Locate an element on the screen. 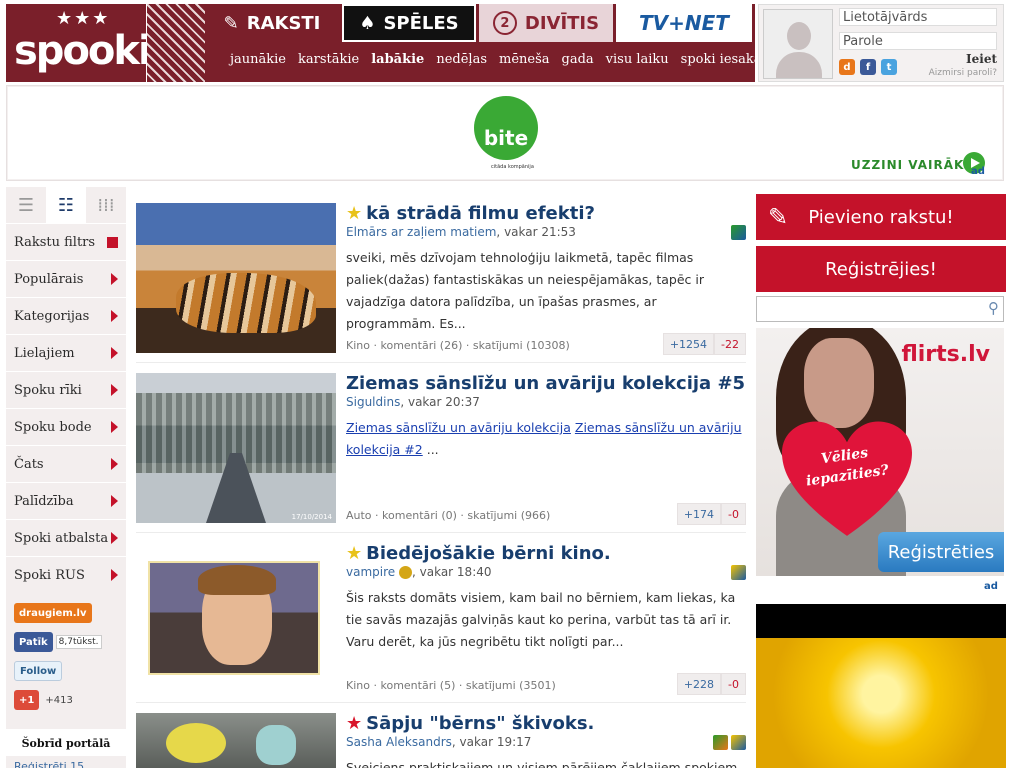  article-title-text: Sāpju "bērns" škivoks. is located at coordinates (480, 723).